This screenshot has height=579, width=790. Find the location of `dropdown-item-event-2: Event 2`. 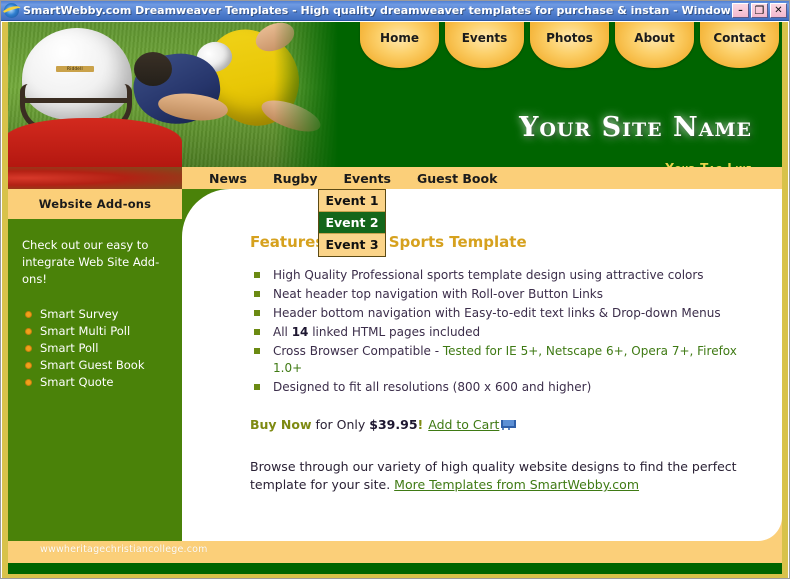

dropdown-item-event-2: Event 2 is located at coordinates (352, 223).